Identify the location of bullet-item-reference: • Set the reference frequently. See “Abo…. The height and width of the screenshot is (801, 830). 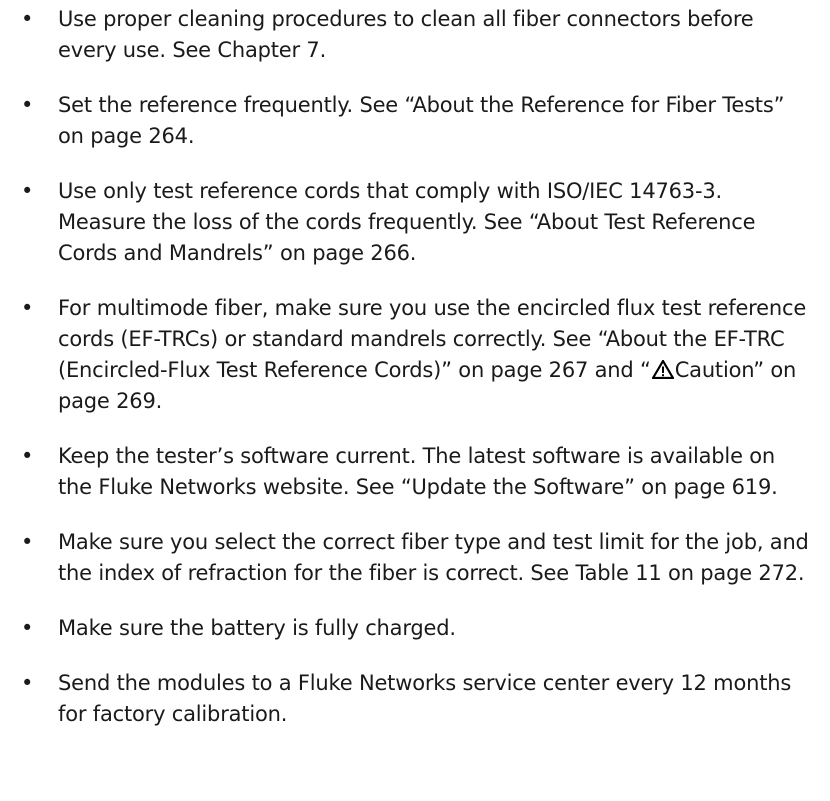
(415, 121).